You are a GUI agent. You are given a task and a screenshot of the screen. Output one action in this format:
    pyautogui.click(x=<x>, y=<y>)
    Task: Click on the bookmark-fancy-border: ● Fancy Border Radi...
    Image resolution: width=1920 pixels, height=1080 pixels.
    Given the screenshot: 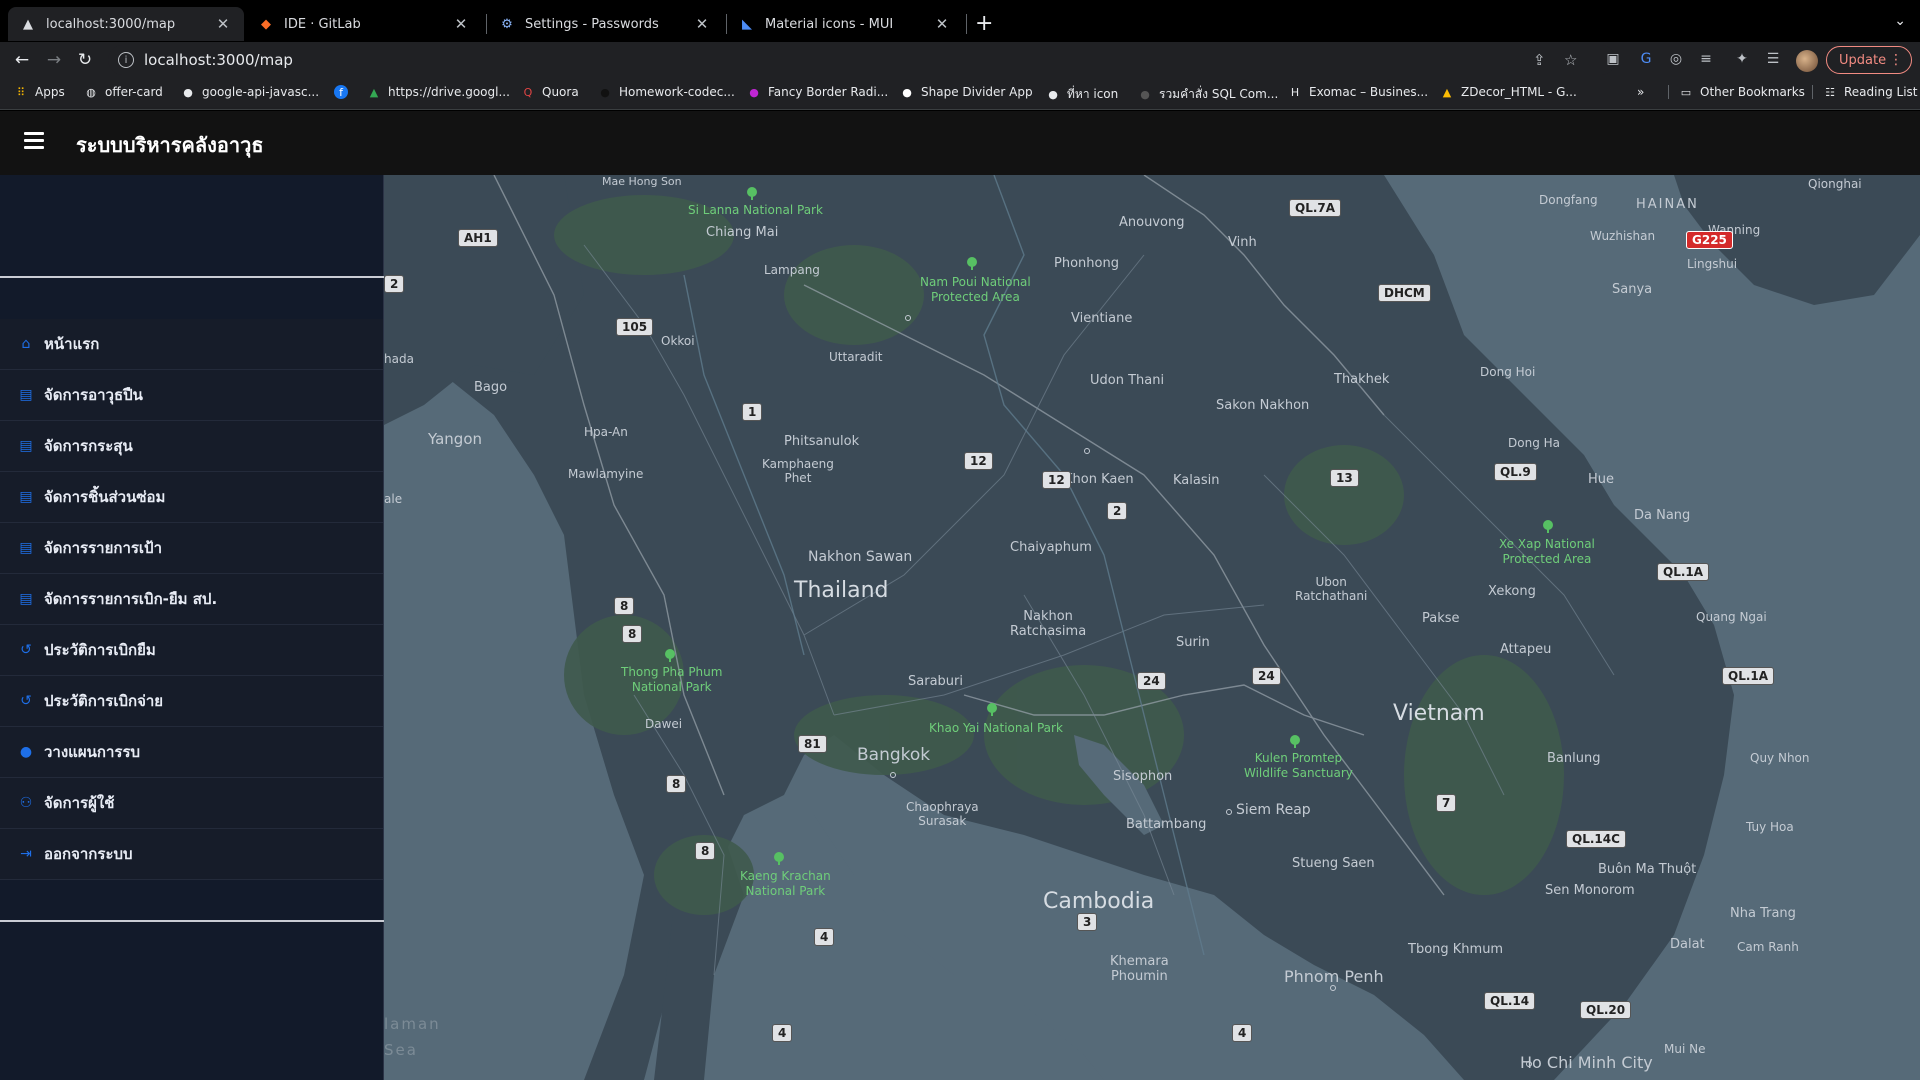 What is the action you would take?
    pyautogui.click(x=817, y=92)
    